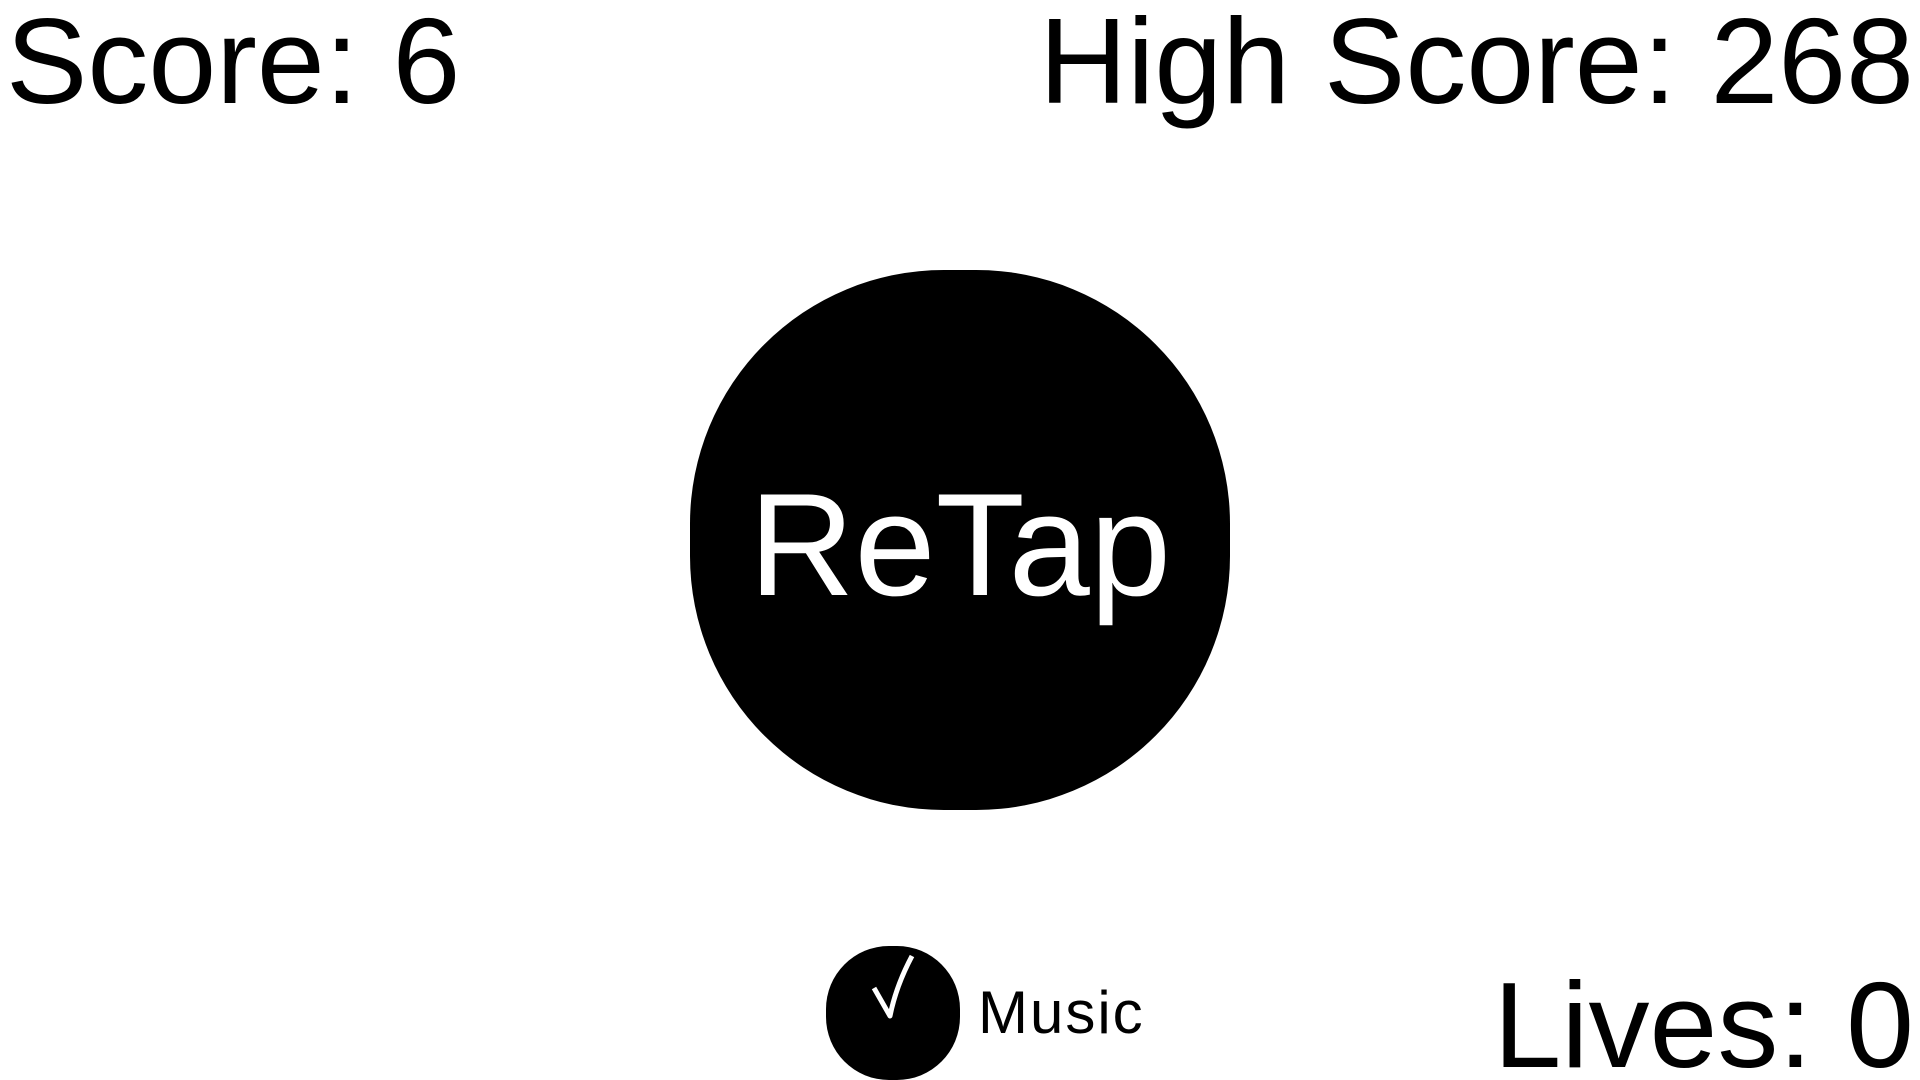  I want to click on retap-button: ReTap, so click(960, 540).